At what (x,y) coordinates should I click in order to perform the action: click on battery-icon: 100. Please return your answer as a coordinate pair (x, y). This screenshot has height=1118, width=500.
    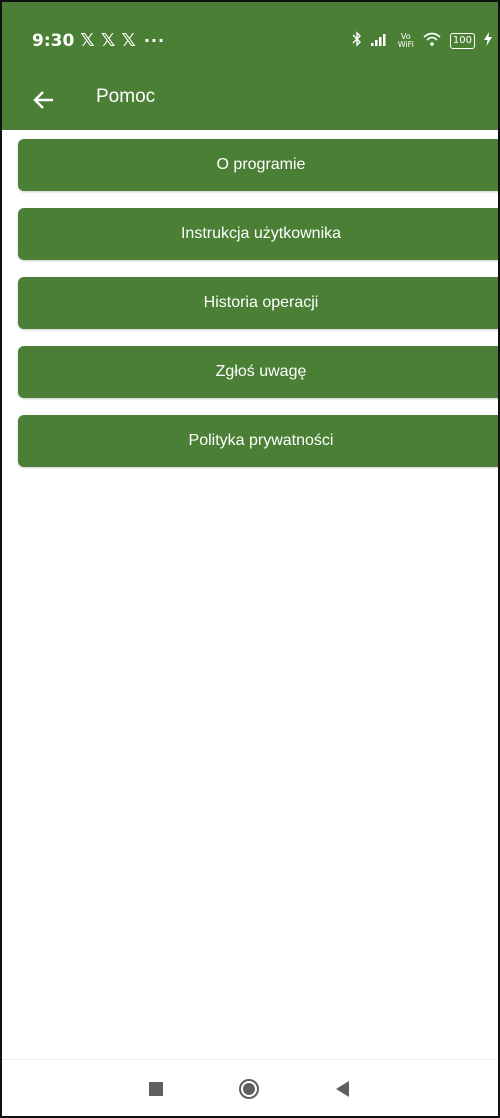
    Looking at the image, I should click on (462, 41).